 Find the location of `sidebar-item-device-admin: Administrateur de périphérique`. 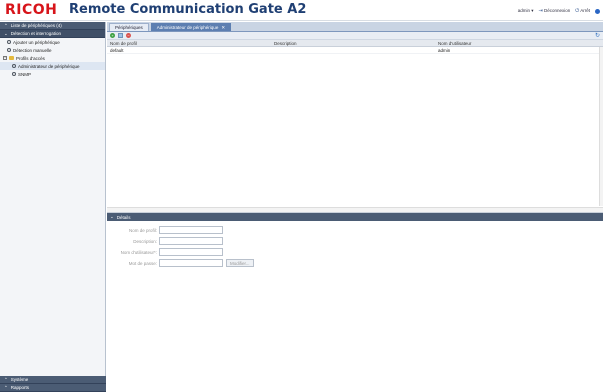

sidebar-item-device-admin: Administrateur de périphérique is located at coordinates (52, 66).